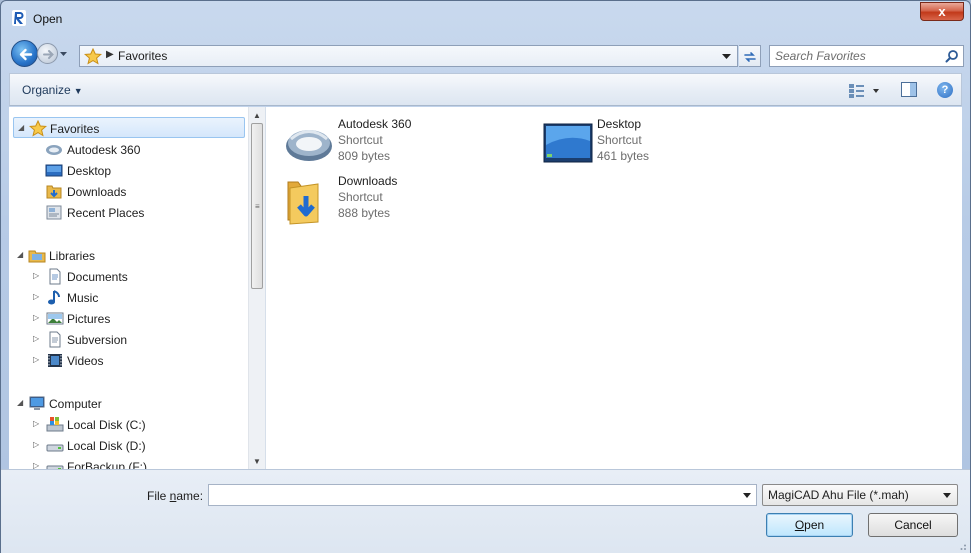 Image resolution: width=971 pixels, height=553 pixels. Describe the element at coordinates (857, 56) in the screenshot. I see `search-input` at that location.